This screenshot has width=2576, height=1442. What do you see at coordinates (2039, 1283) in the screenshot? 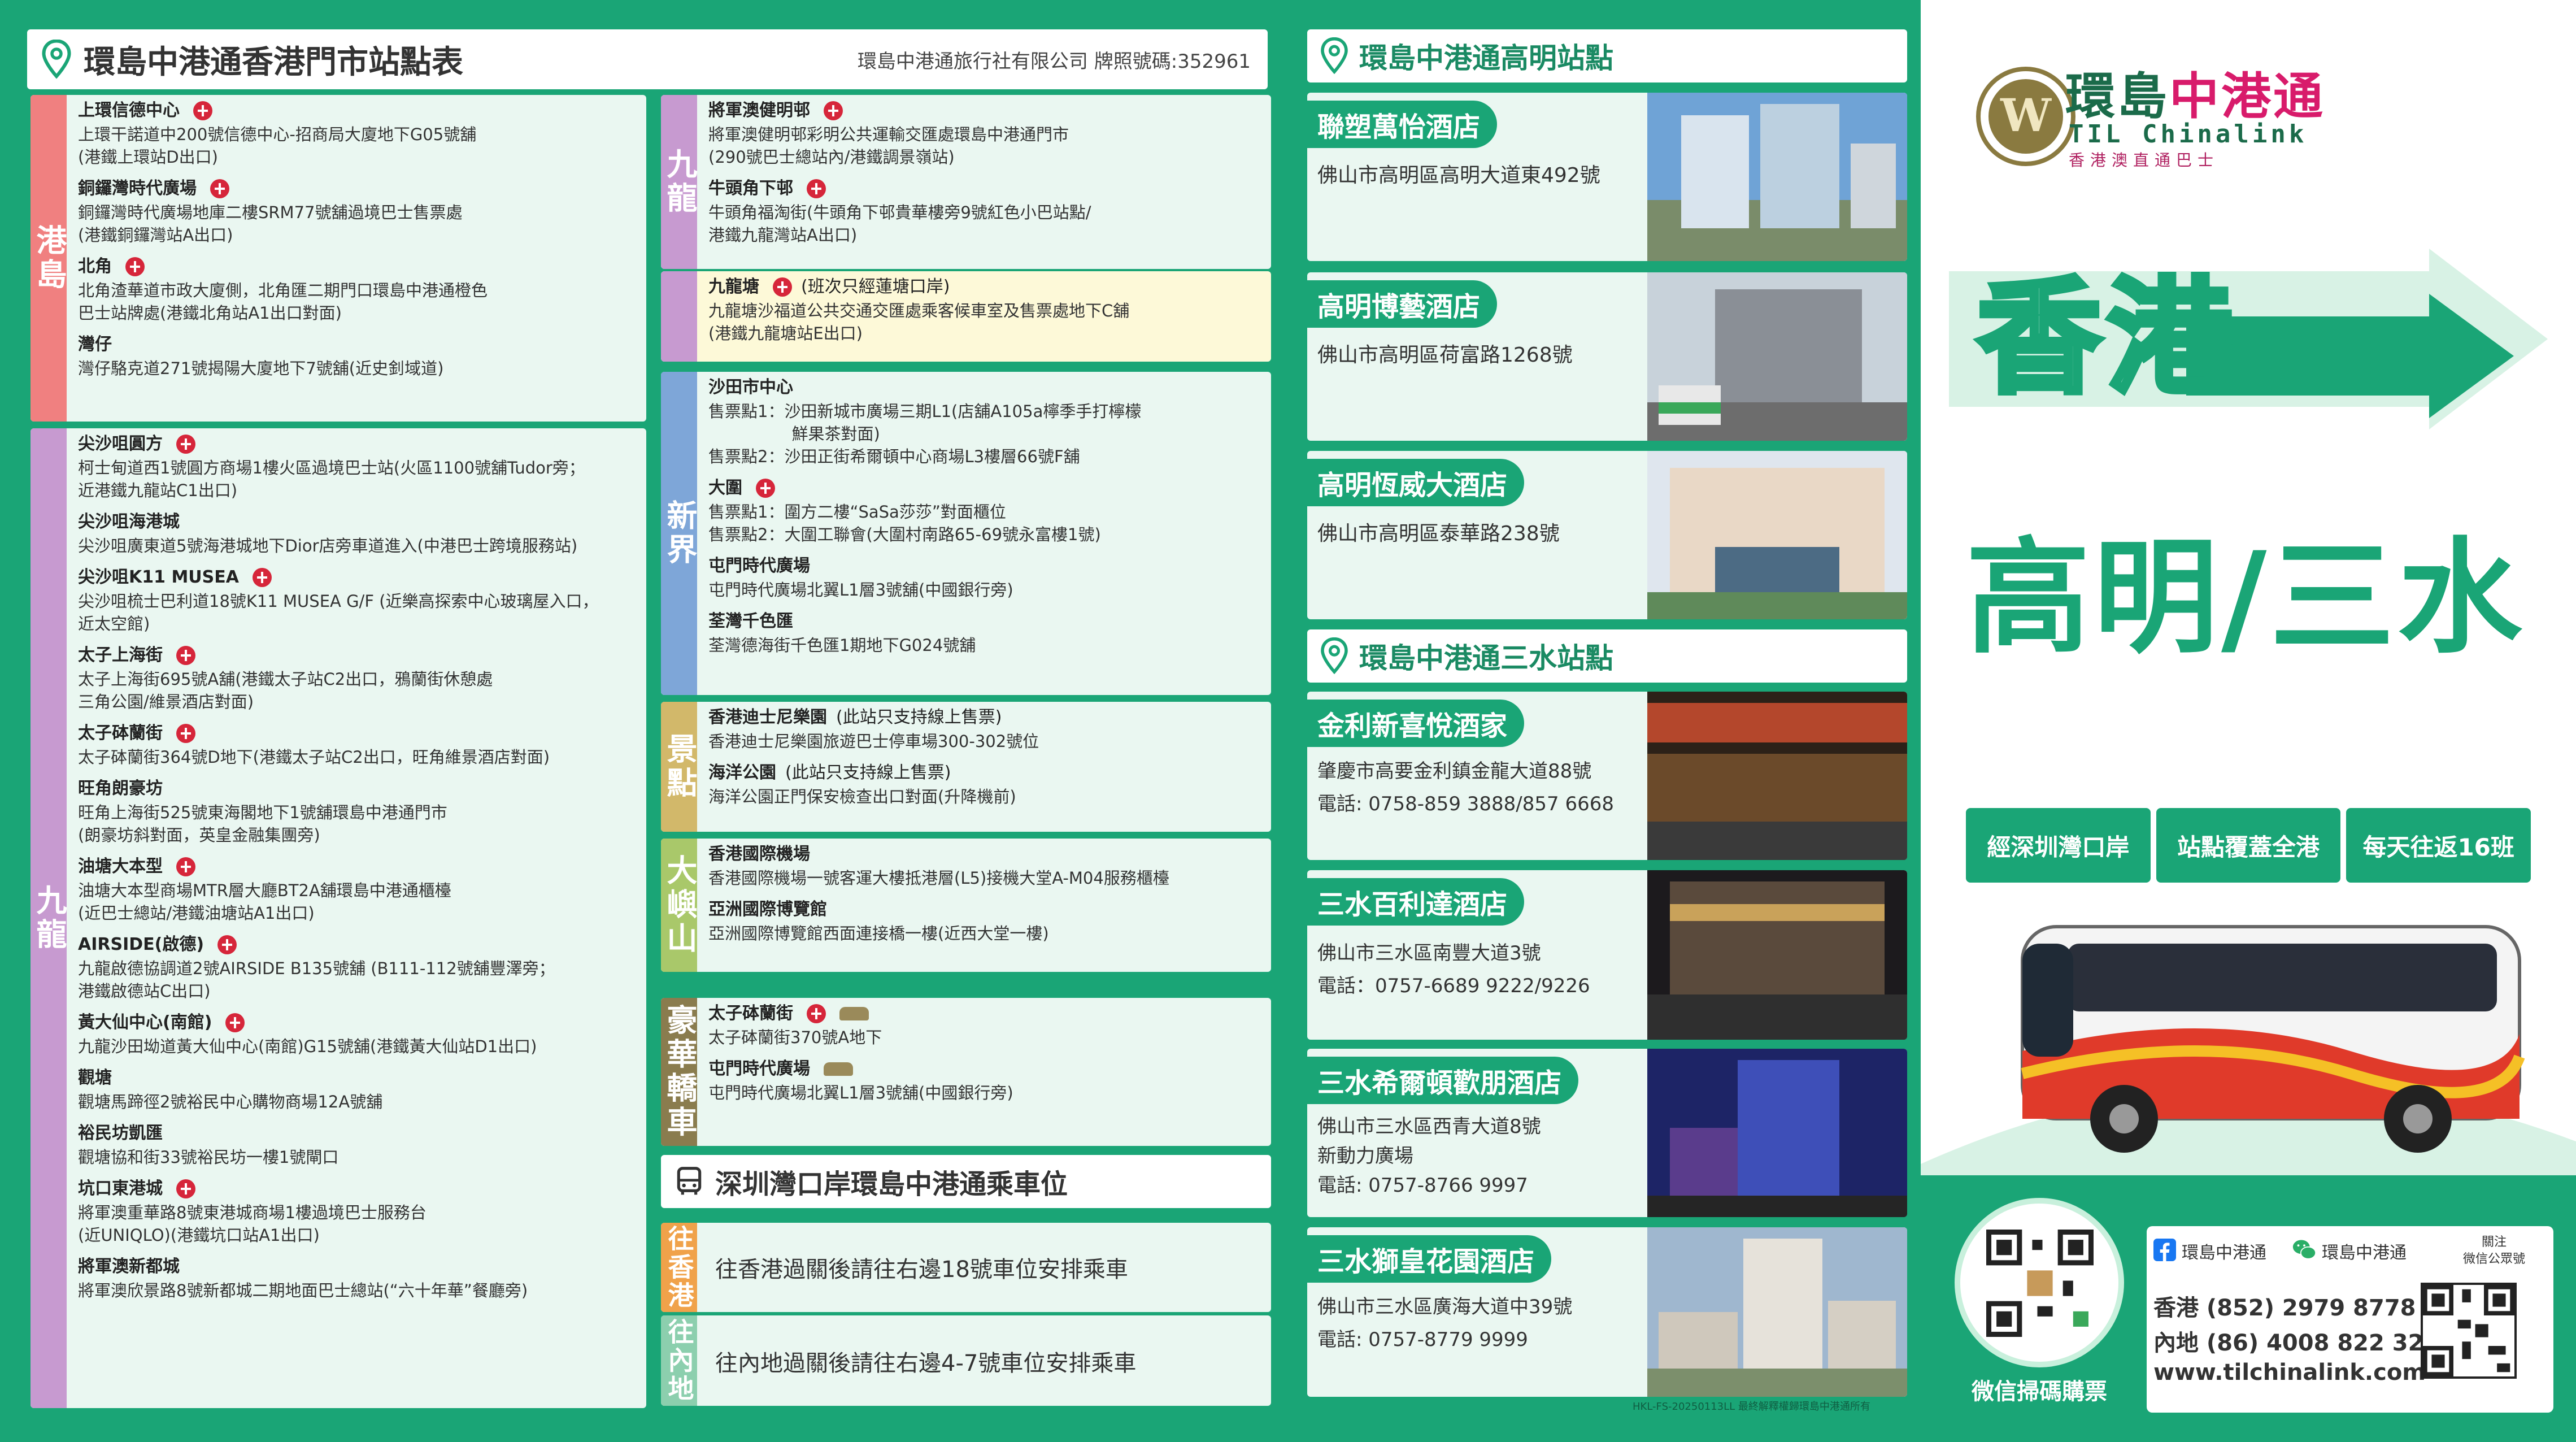
I see `wechat-qr-code` at bounding box center [2039, 1283].